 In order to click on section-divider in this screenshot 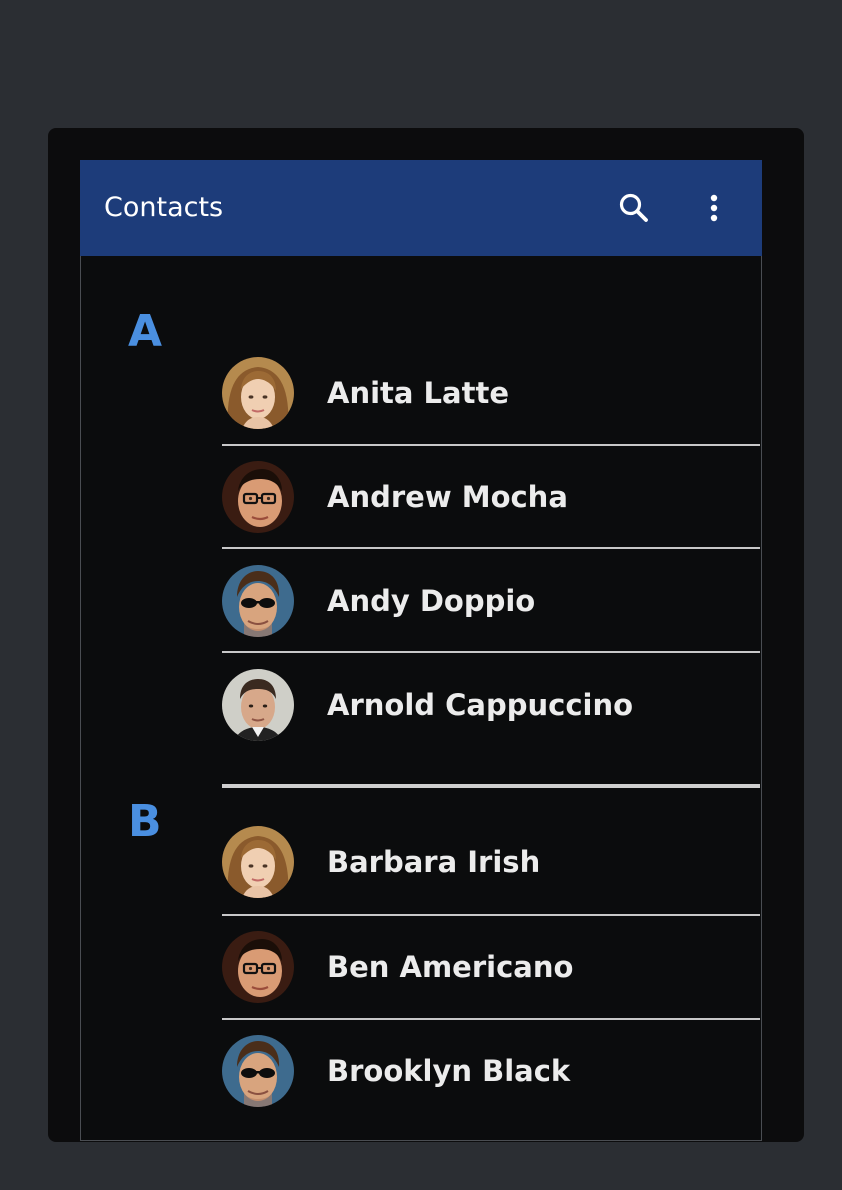, I will do `click(491, 786)`.